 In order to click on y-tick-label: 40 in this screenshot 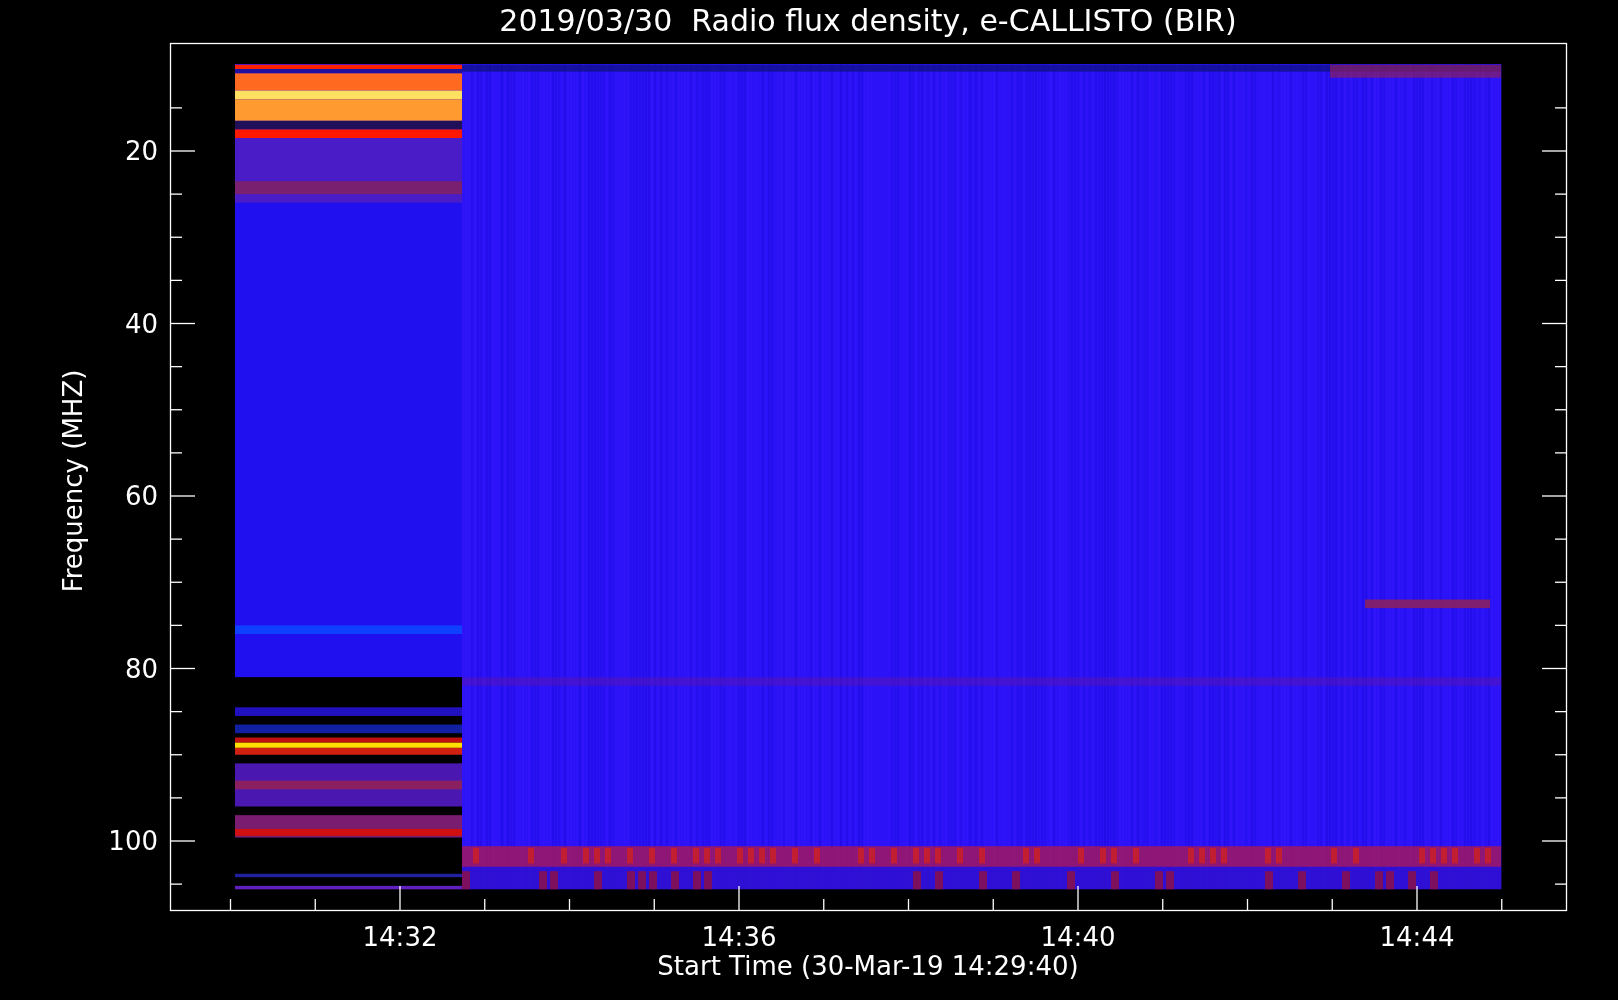, I will do `click(141, 323)`.